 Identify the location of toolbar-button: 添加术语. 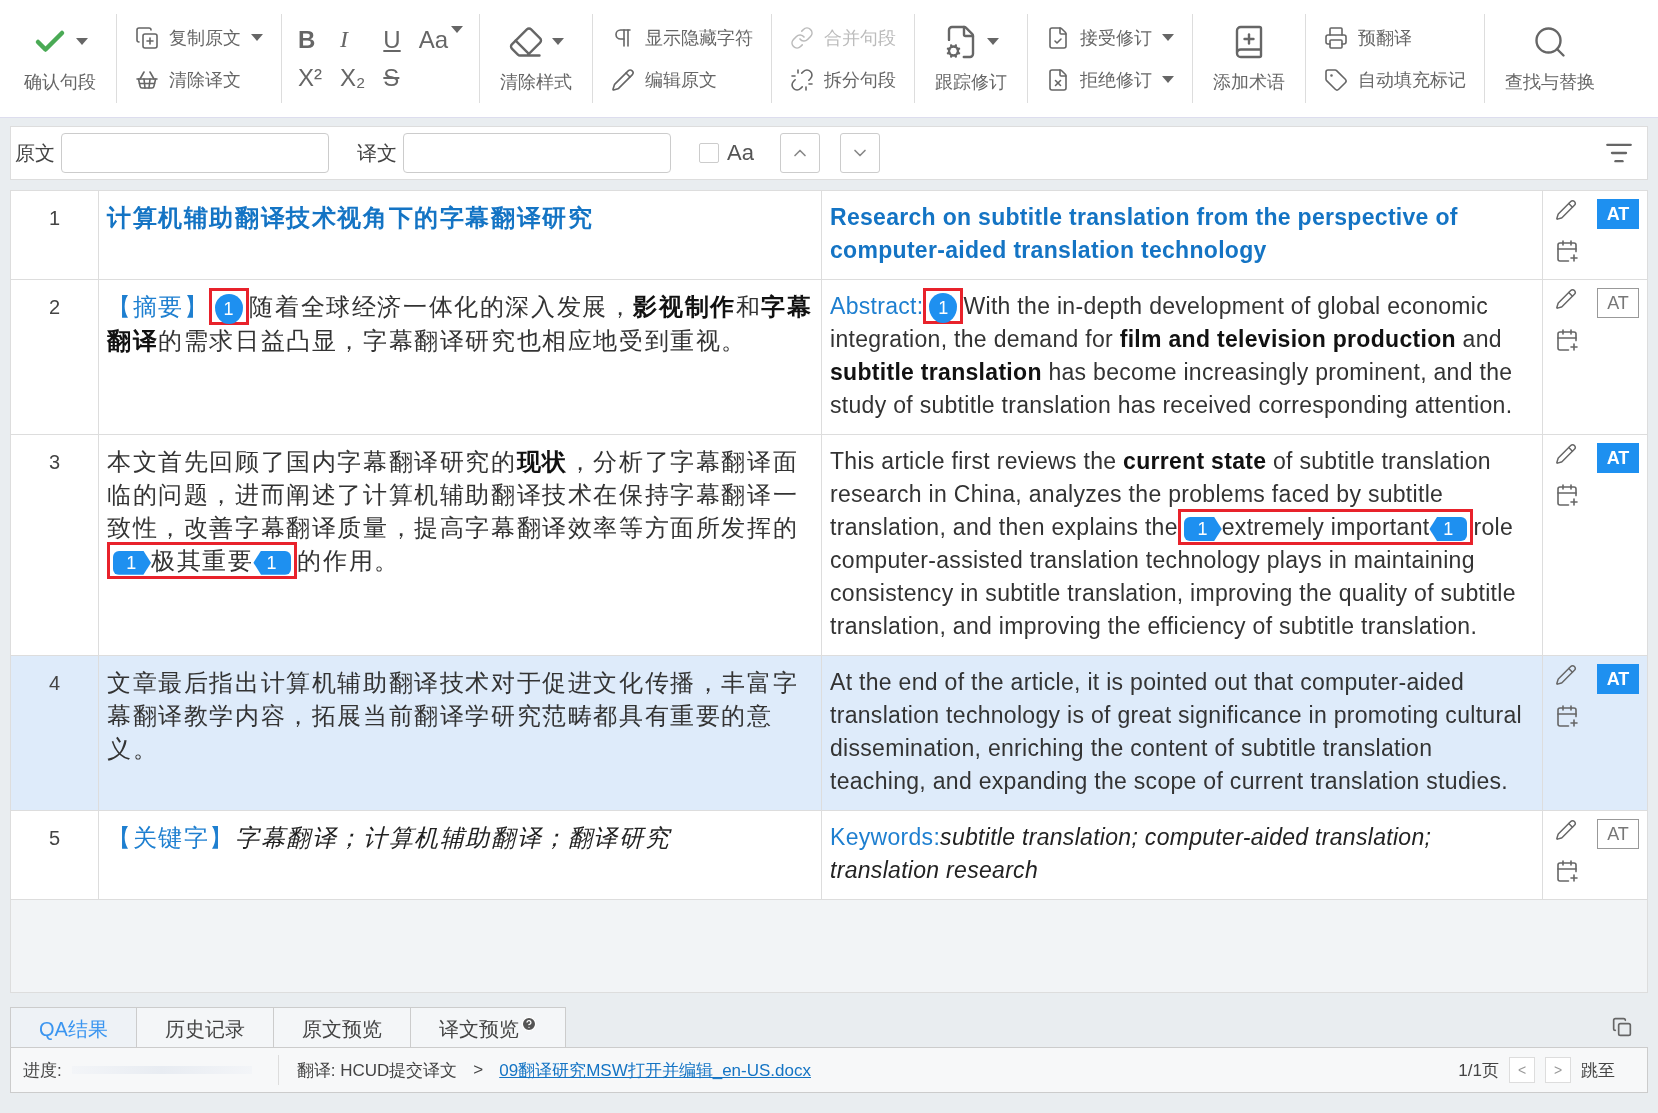
(1249, 58).